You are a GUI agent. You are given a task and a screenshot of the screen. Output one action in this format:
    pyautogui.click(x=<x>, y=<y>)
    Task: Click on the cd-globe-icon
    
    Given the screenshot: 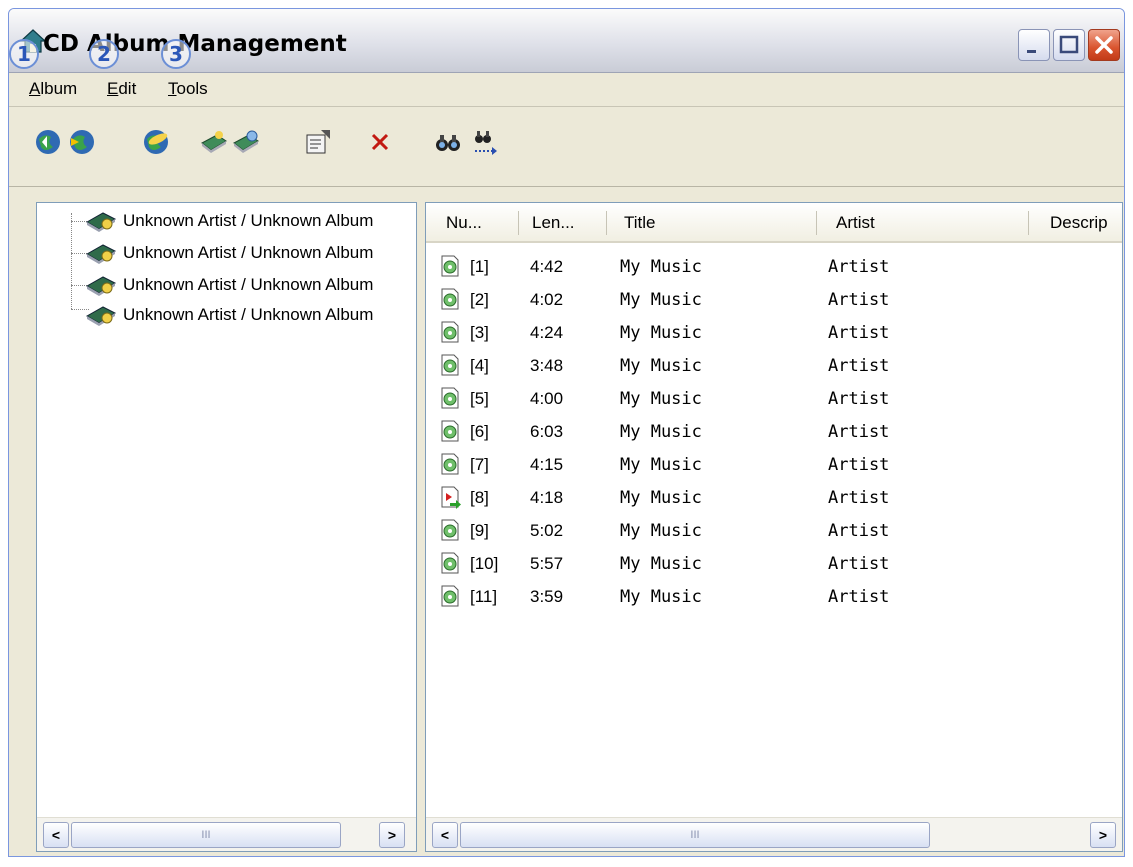 What is the action you would take?
    pyautogui.click(x=156, y=142)
    